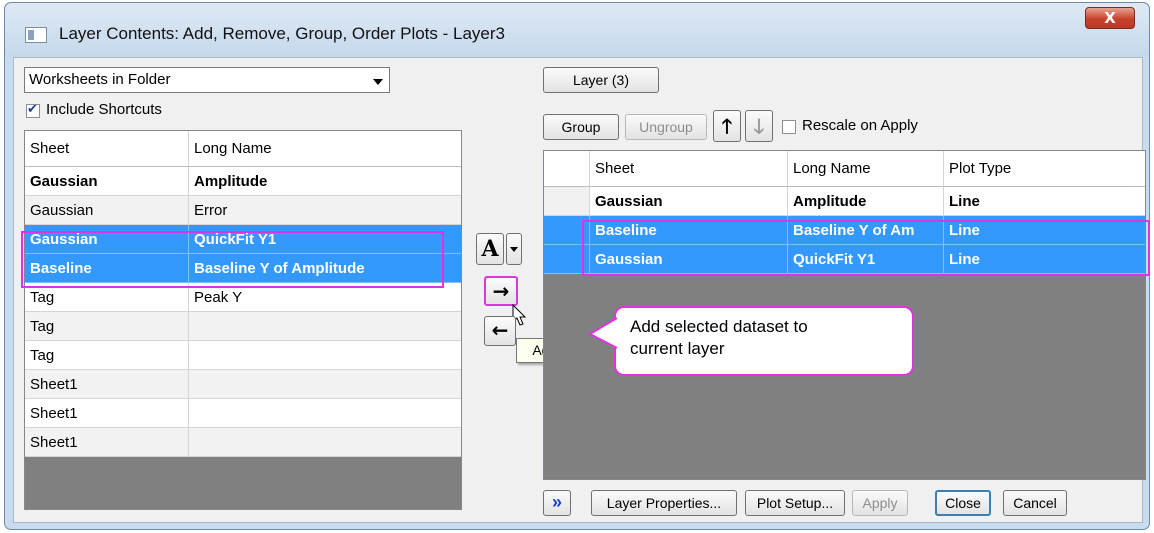 The image size is (1154, 533). Describe the element at coordinates (1044, 201) in the screenshot. I see `cell-plot-type: Line` at that location.